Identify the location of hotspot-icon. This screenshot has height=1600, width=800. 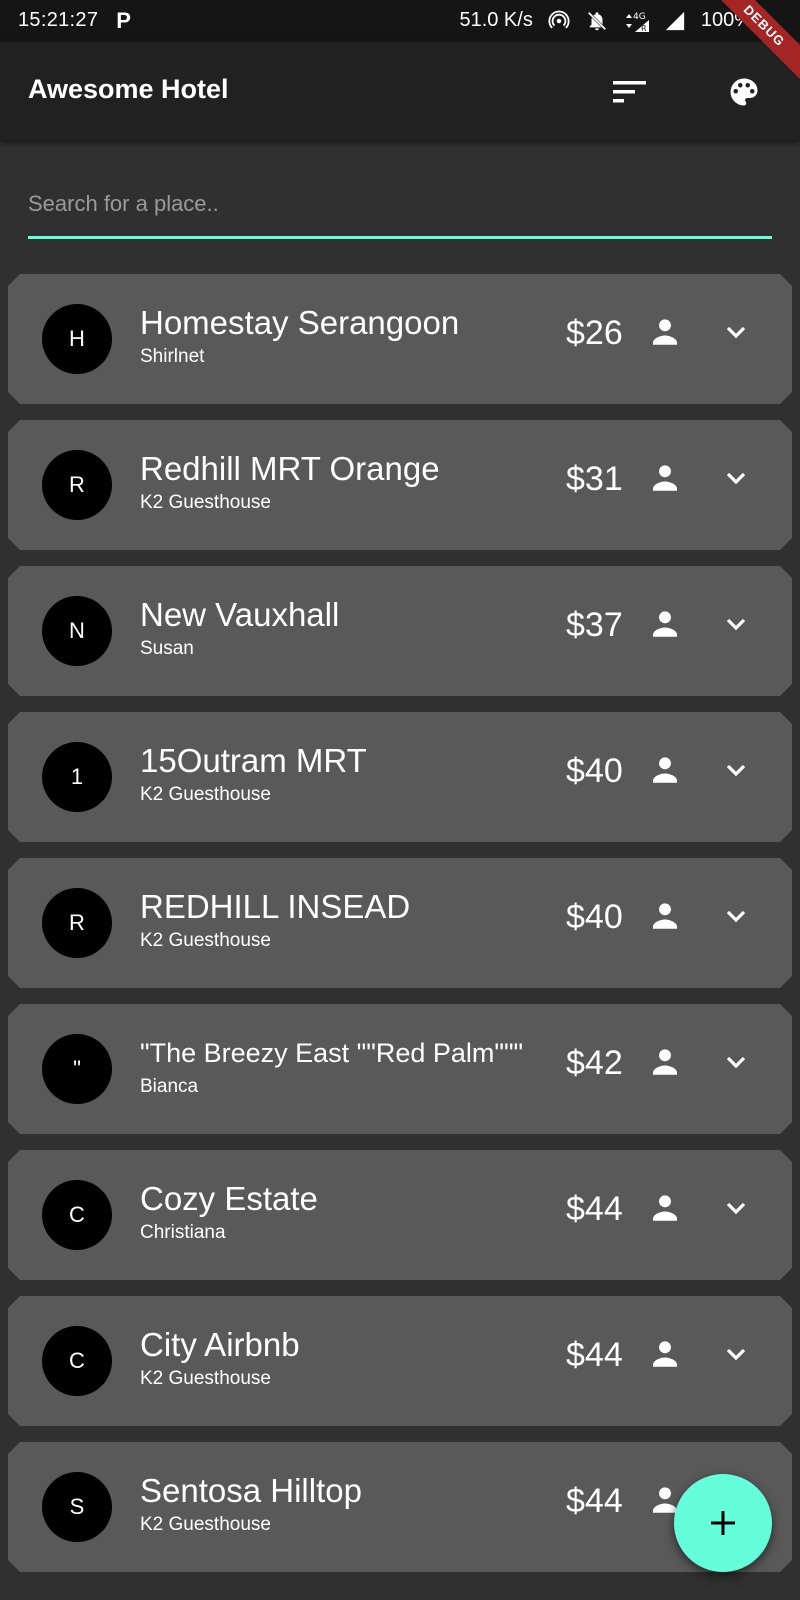
(559, 19).